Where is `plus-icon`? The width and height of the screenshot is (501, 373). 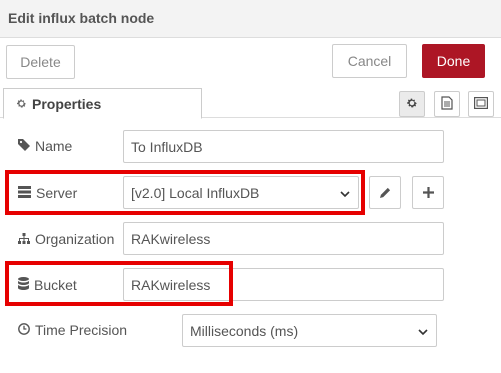 plus-icon is located at coordinates (428, 193).